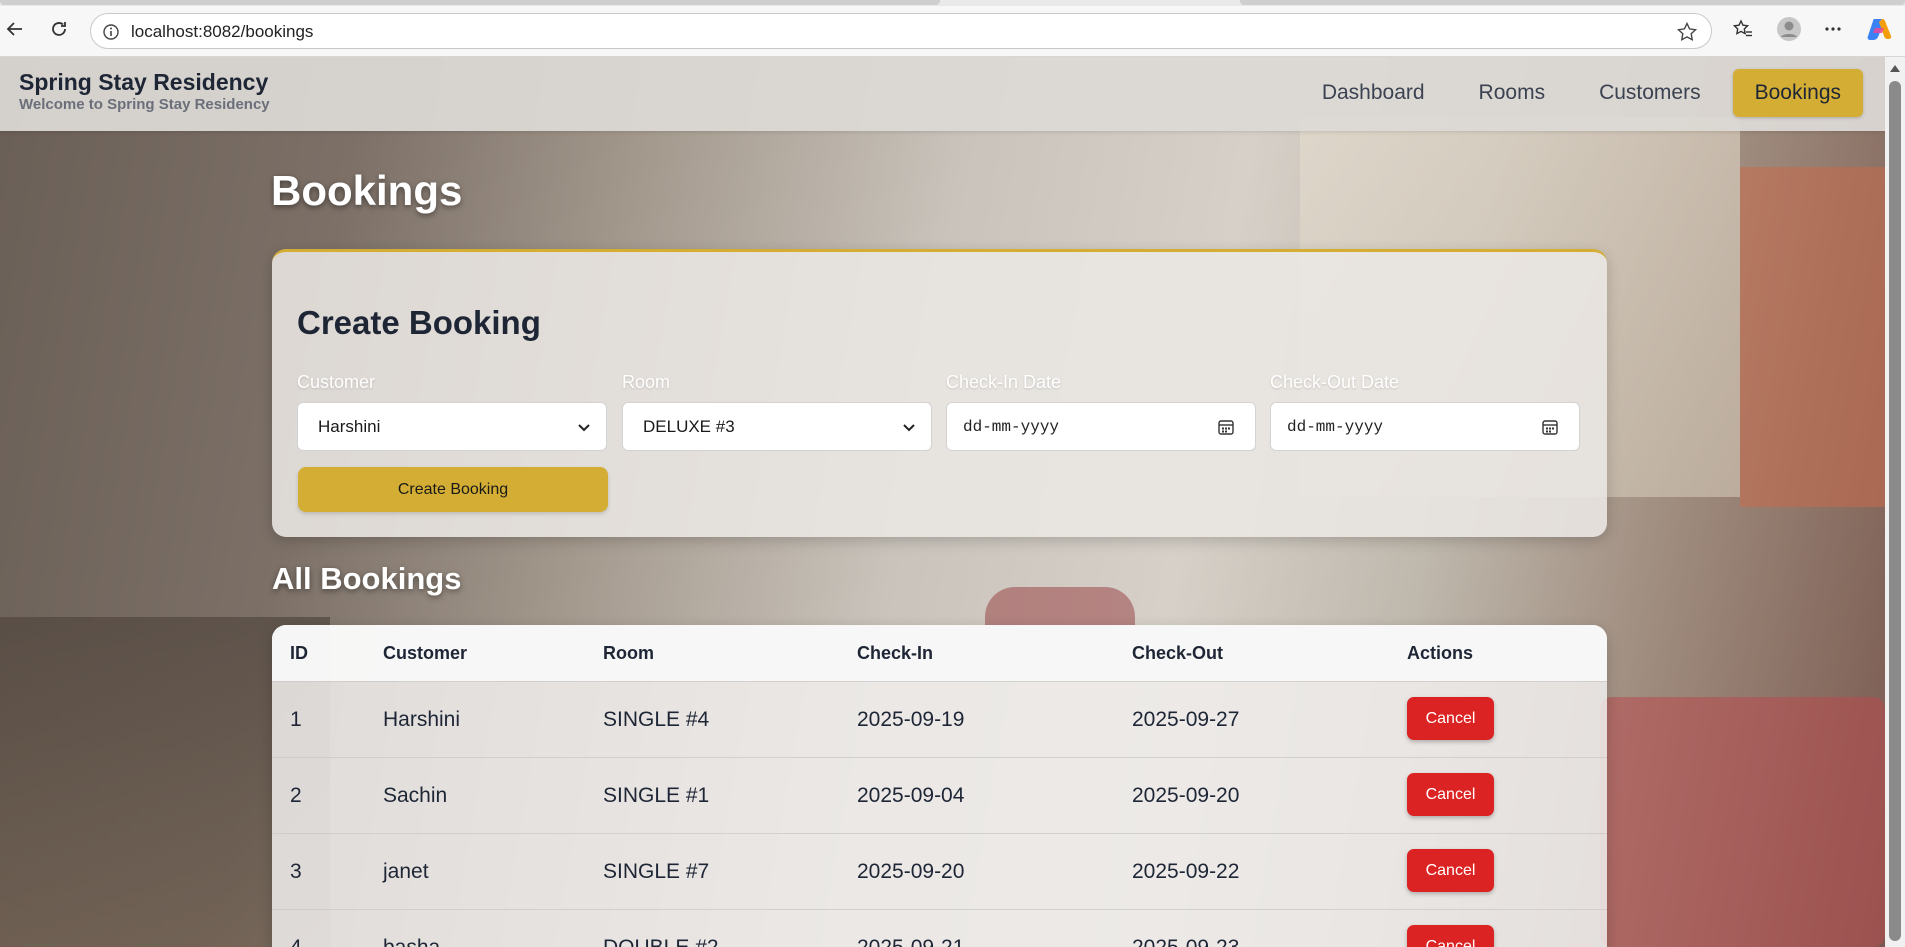 The image size is (1905, 947). Describe the element at coordinates (406, 871) in the screenshot. I see `cell-customer: janet` at that location.